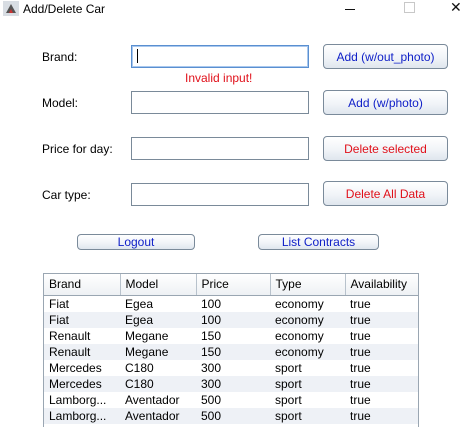 The height and width of the screenshot is (427, 464). I want to click on column-header-model: Model, so click(158, 285).